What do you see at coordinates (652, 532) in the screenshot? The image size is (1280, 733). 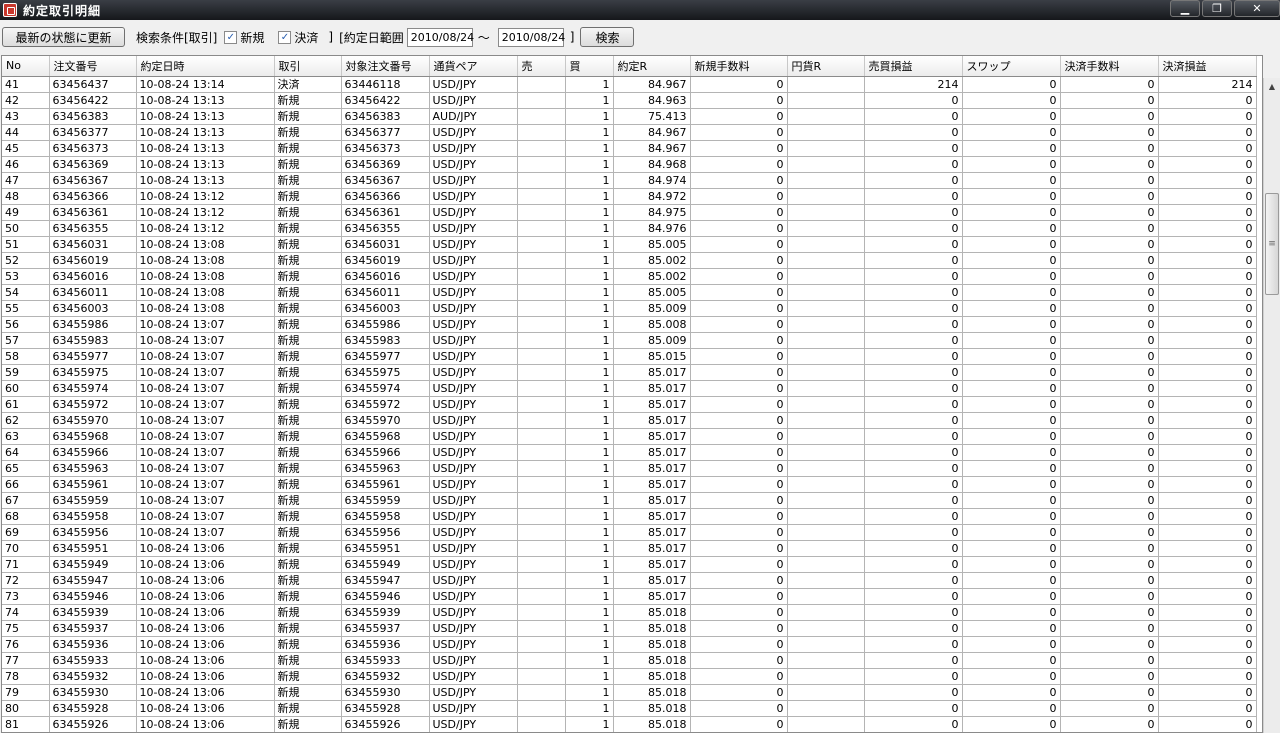 I see `table-cell: 85.017` at bounding box center [652, 532].